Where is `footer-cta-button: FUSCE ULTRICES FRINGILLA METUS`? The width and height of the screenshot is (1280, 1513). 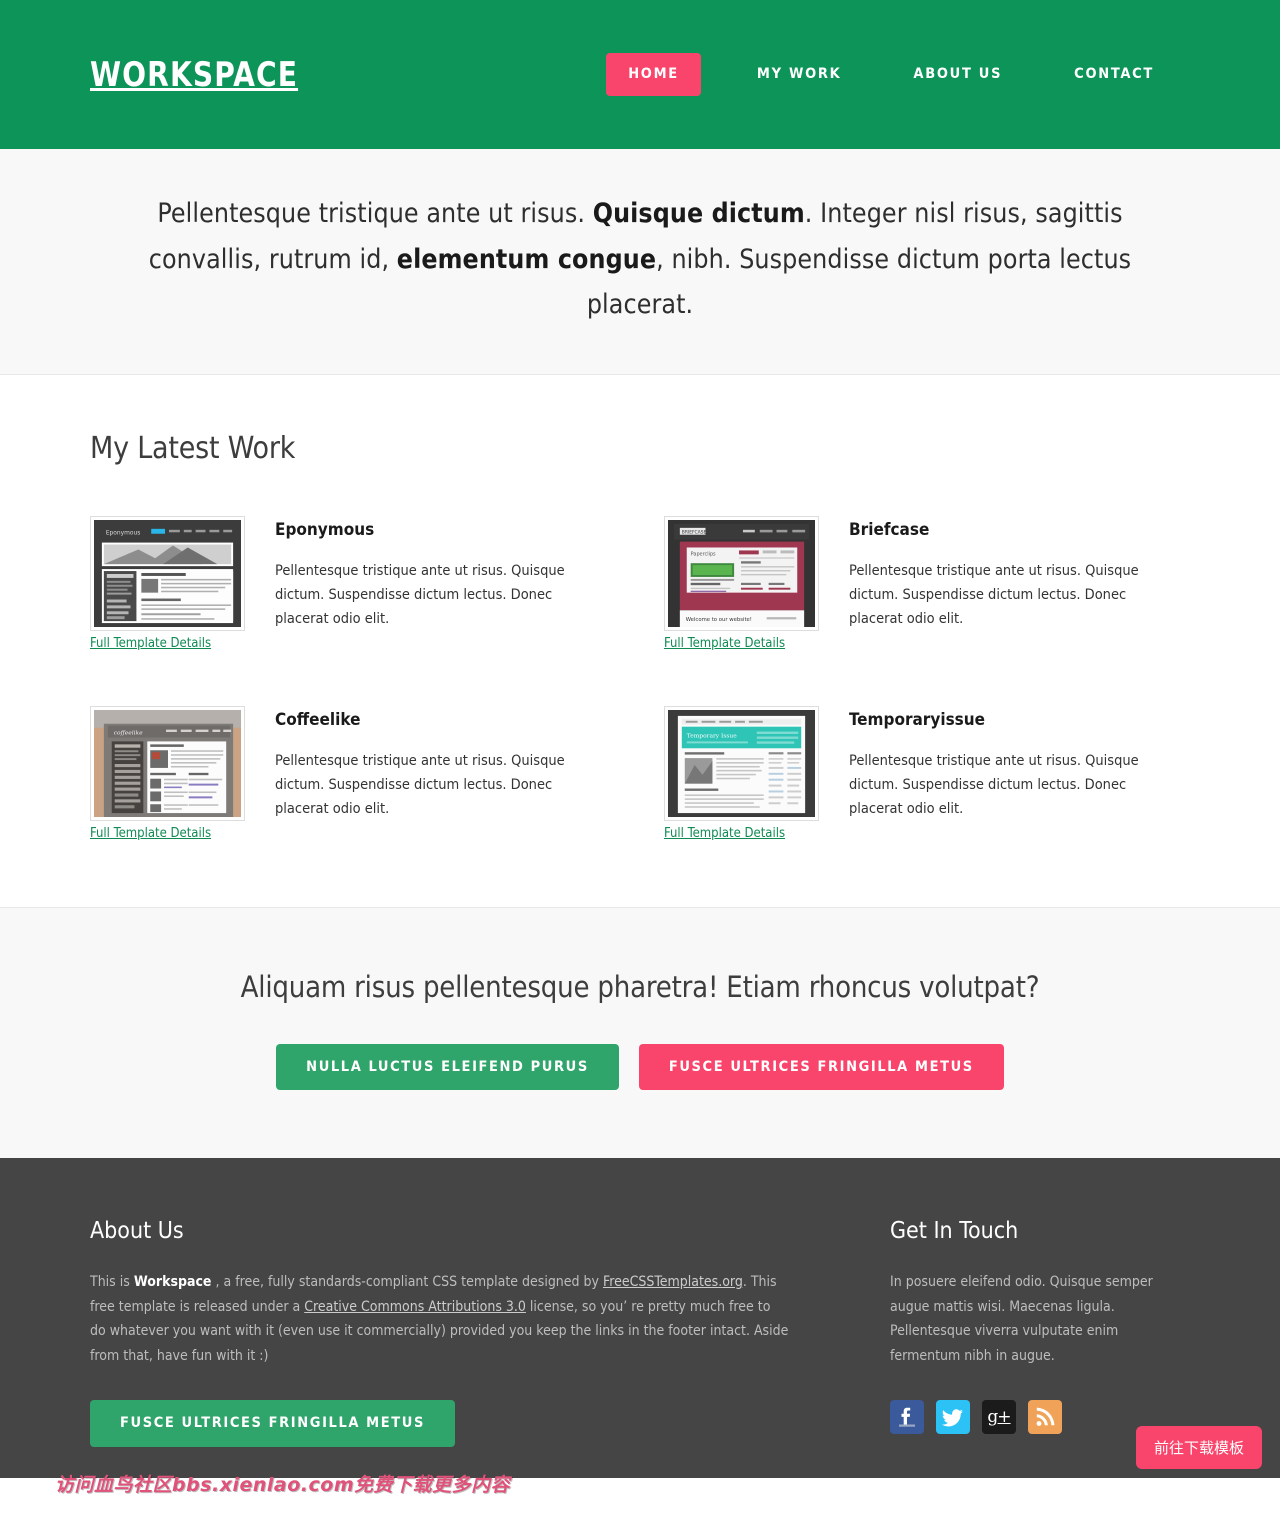 footer-cta-button: FUSCE ULTRICES FRINGILLA METUS is located at coordinates (272, 1423).